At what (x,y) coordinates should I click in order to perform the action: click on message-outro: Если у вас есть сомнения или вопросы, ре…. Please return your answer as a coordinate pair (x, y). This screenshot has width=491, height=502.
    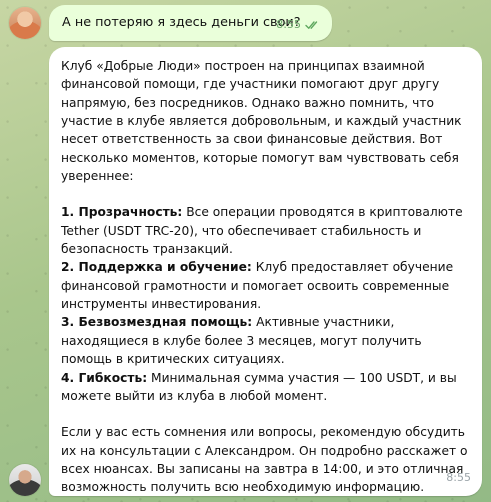
    Looking at the image, I should click on (264, 460).